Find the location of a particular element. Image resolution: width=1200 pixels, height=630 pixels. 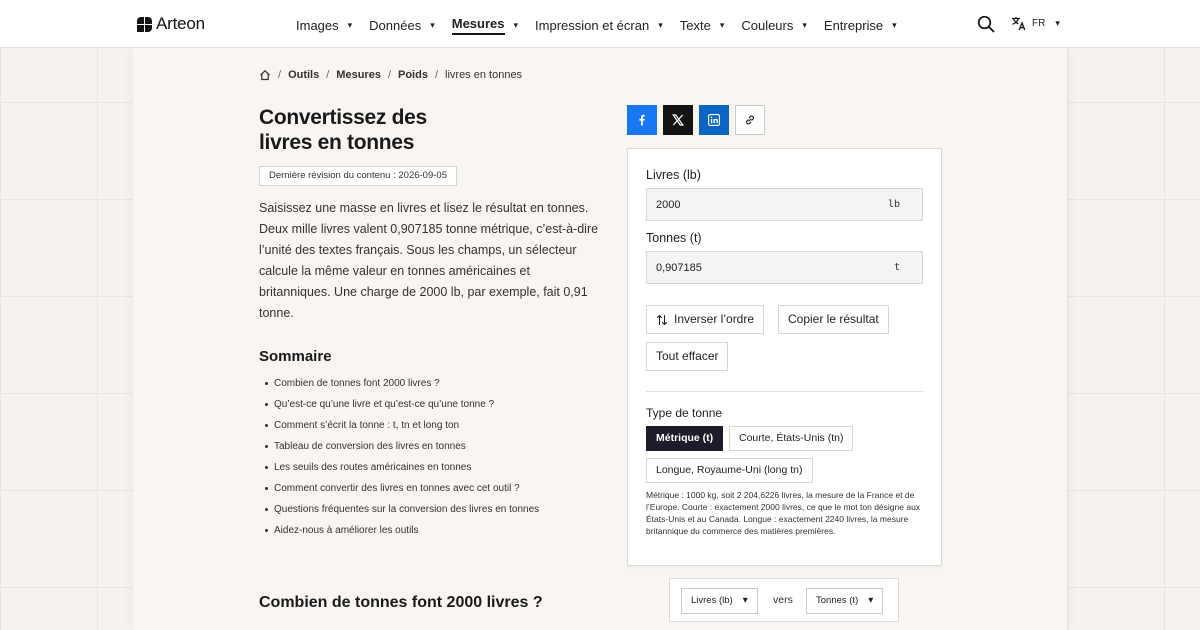

copy-result-button: Copier le résultat is located at coordinates (833, 319).